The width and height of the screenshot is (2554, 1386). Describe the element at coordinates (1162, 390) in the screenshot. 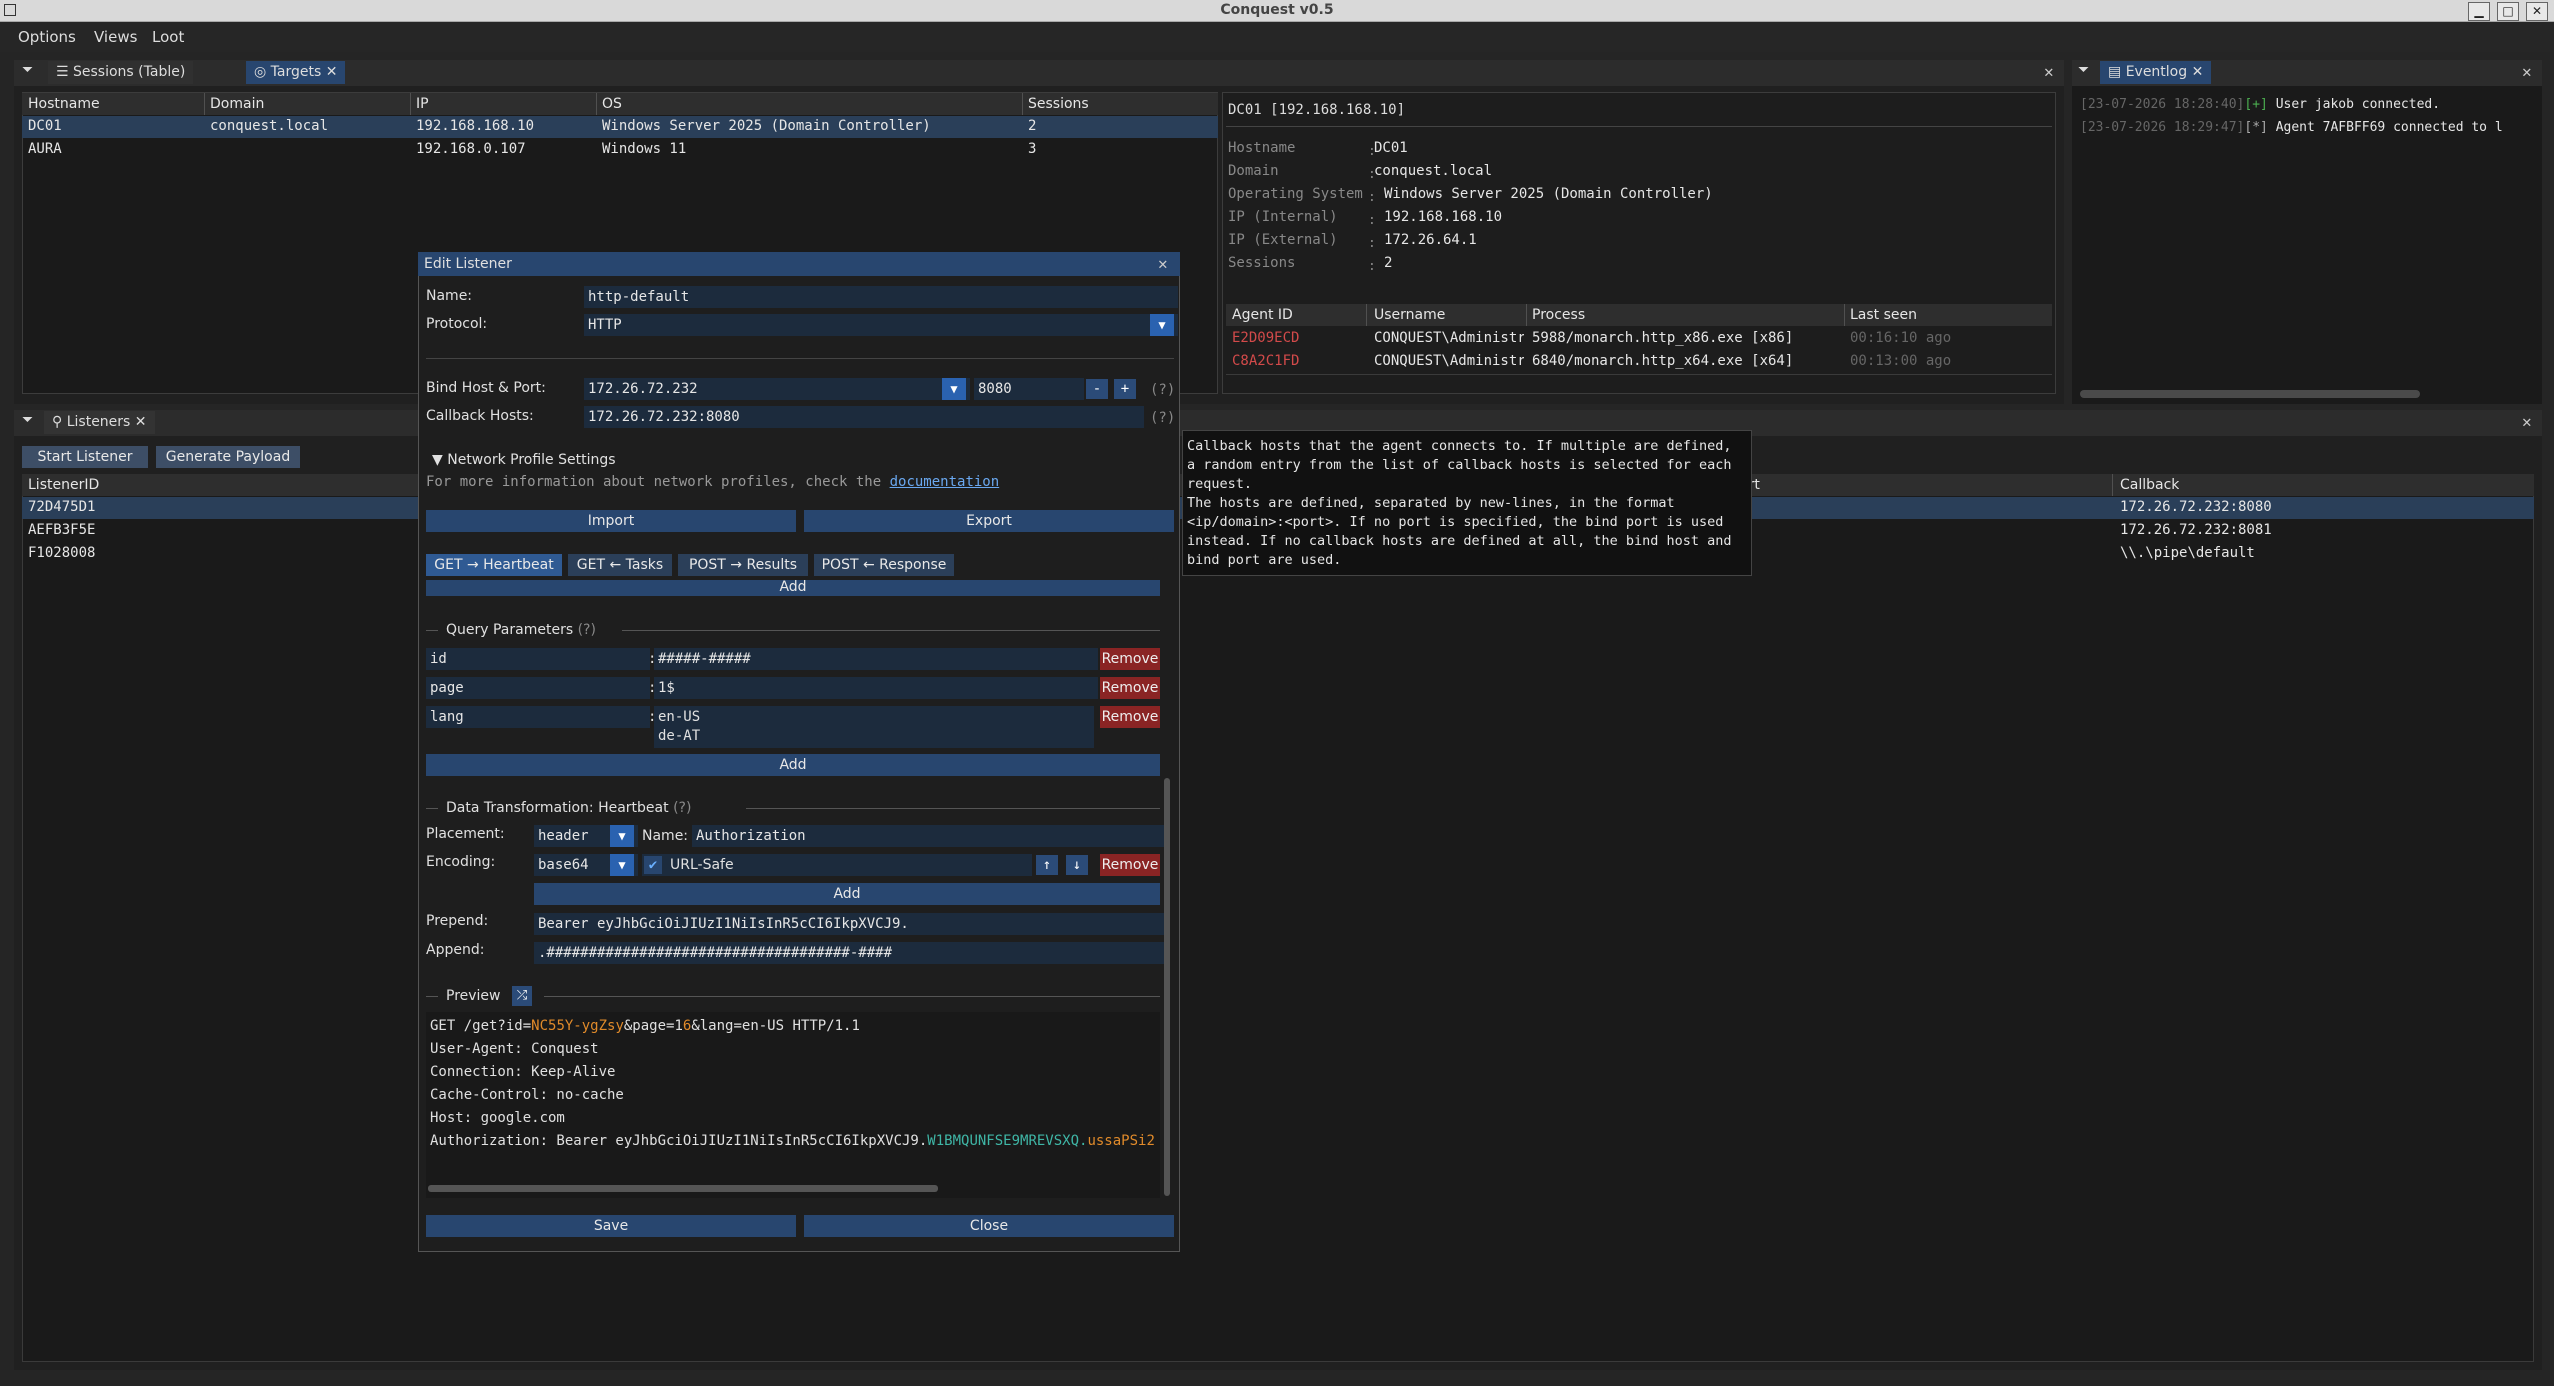

I see `bind-help-icon: (?)` at that location.